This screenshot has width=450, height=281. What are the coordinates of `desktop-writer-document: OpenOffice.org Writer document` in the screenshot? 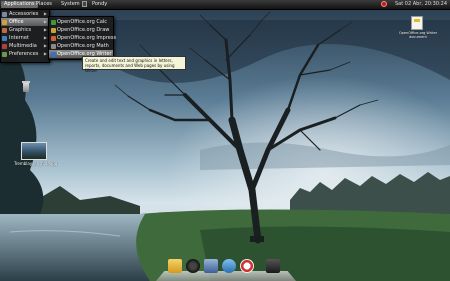 It's located at (418, 30).